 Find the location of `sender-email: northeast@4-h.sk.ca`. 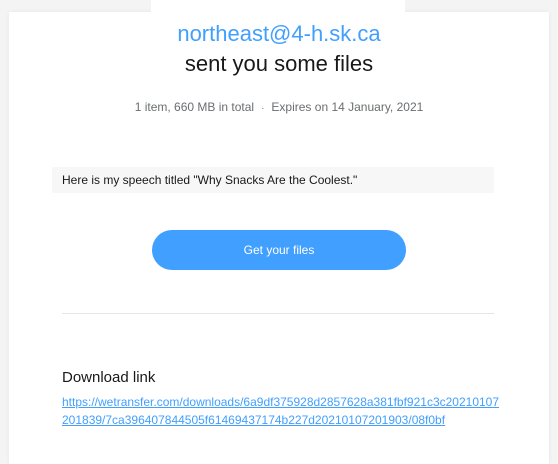

sender-email: northeast@4-h.sk.ca is located at coordinates (279, 34).